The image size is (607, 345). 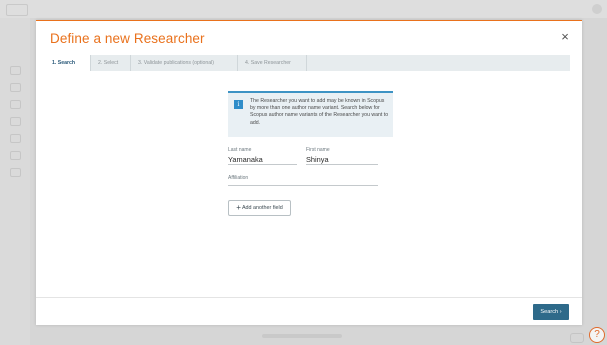 What do you see at coordinates (577, 338) in the screenshot?
I see `chat-icon` at bounding box center [577, 338].